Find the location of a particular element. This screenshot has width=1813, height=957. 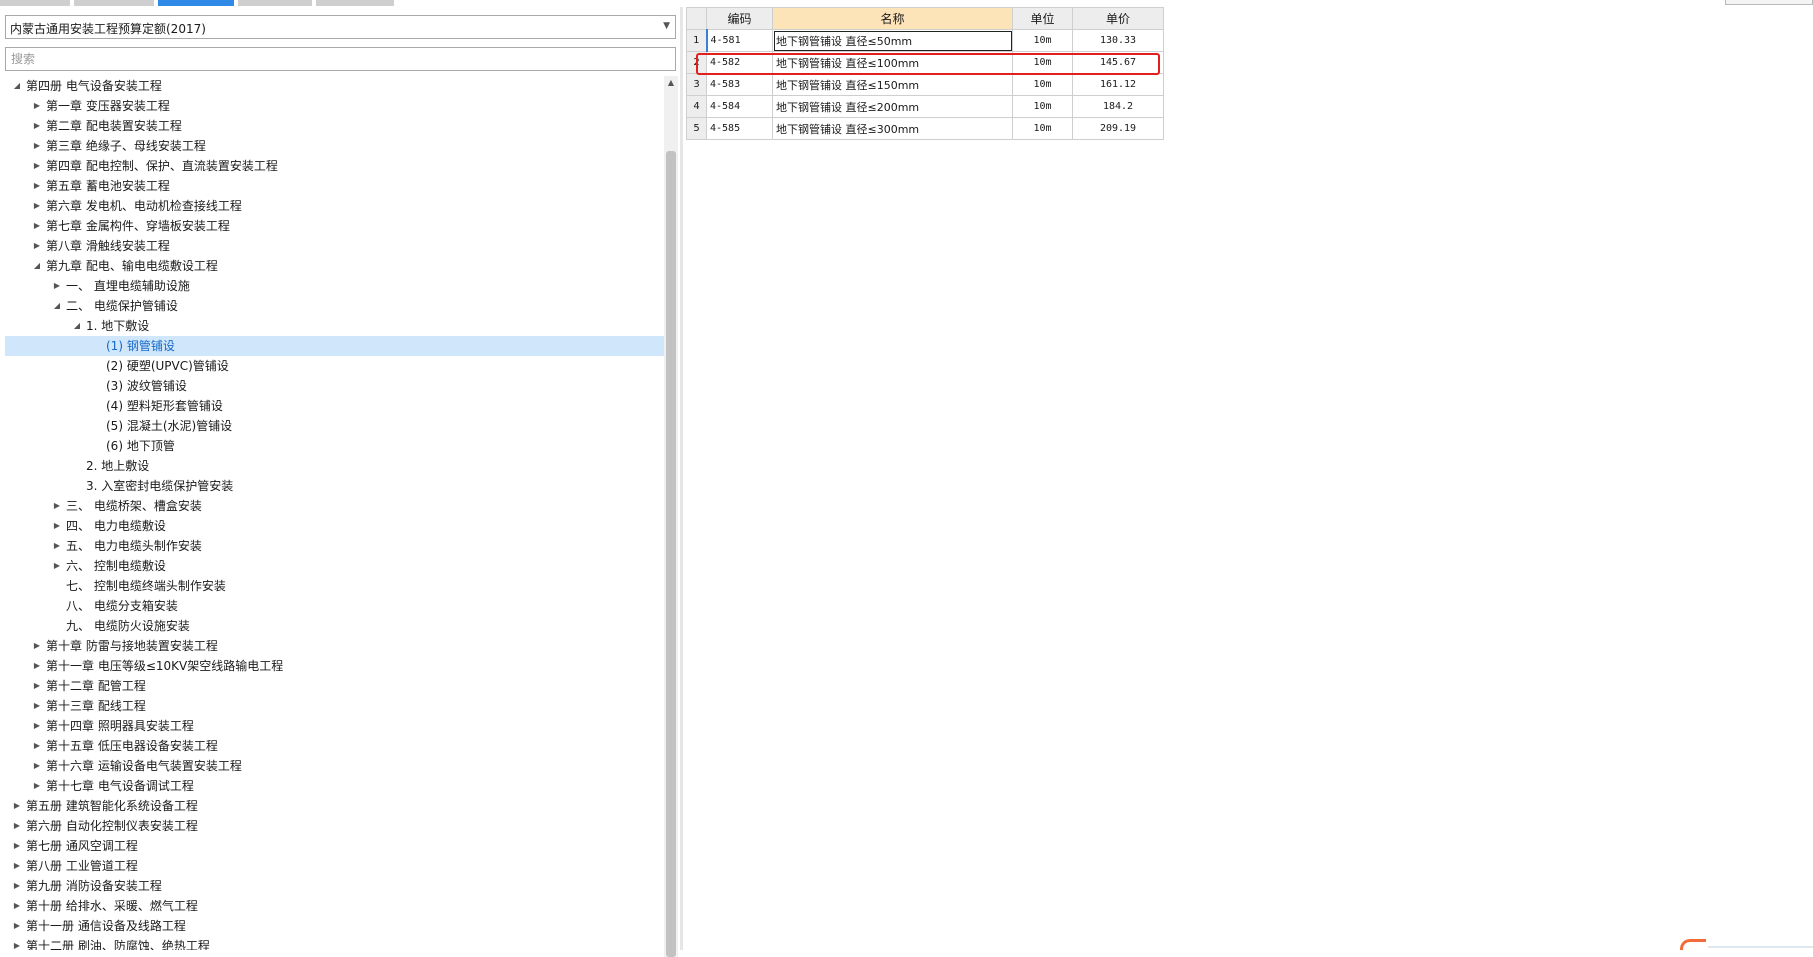

top-tab-active is located at coordinates (196, 3).